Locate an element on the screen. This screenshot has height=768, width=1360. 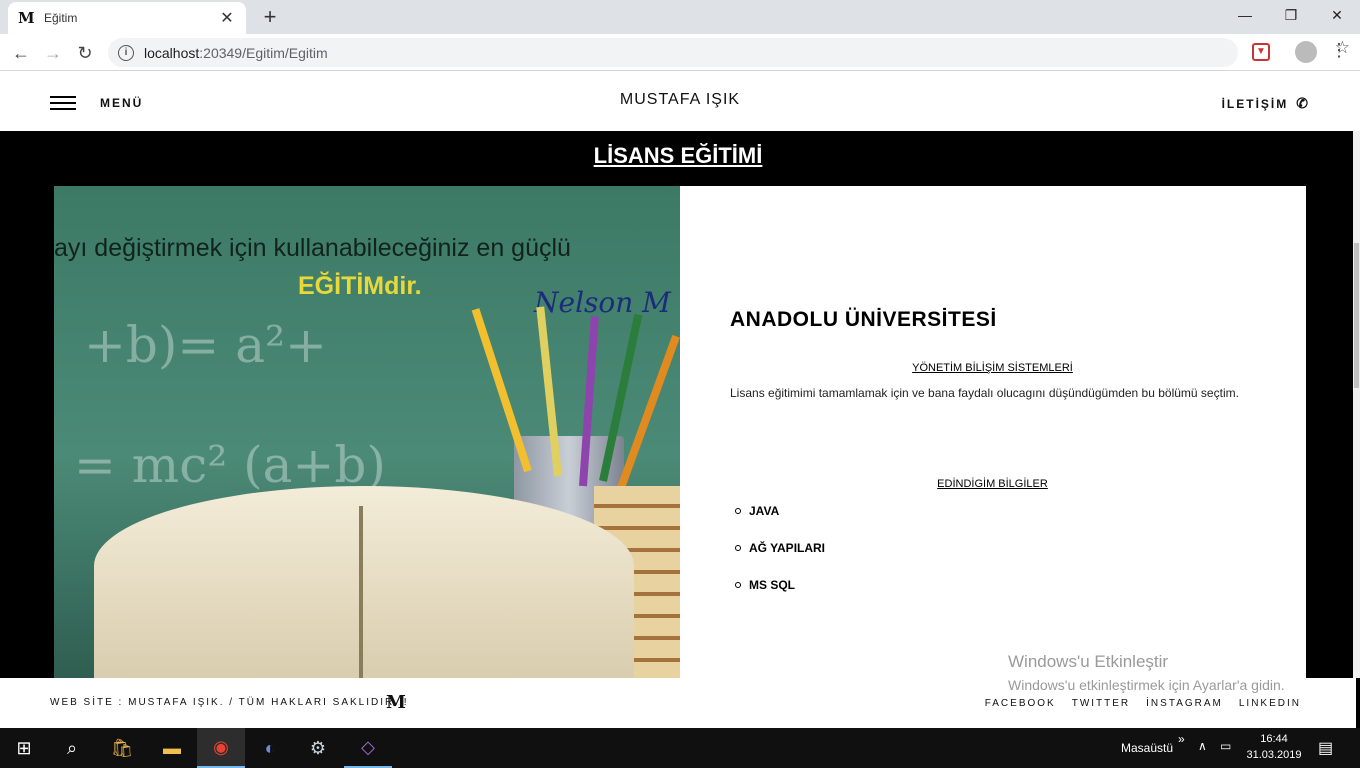
contact-link: İLETİŞİM ✆ is located at coordinates (1266, 103).